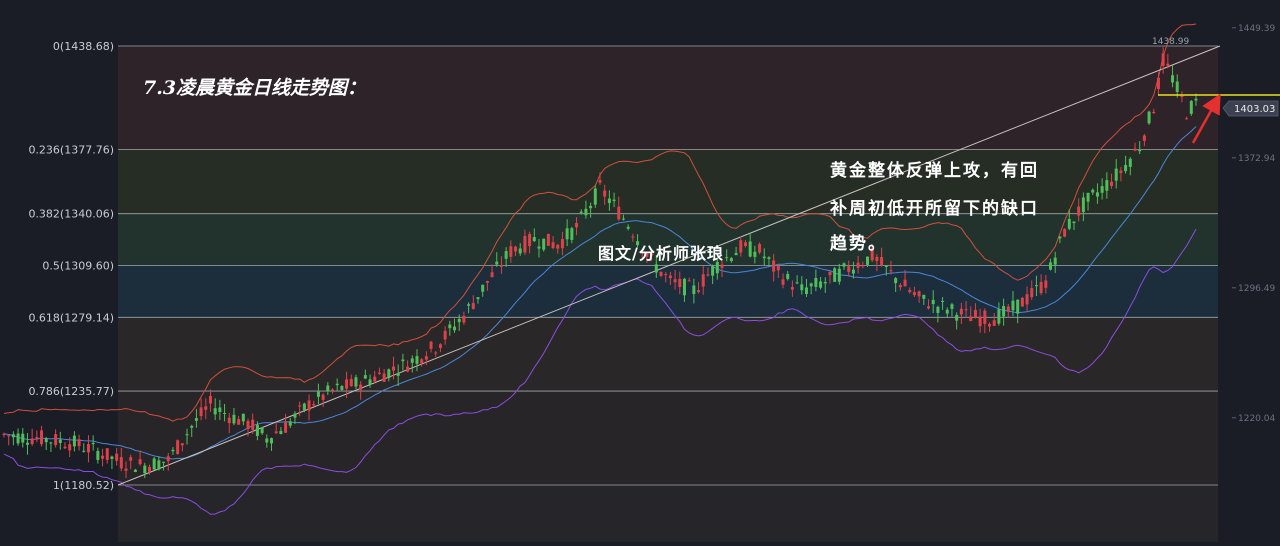  I want to click on fib-level-label: 0.236(1377.76), so click(71, 150).